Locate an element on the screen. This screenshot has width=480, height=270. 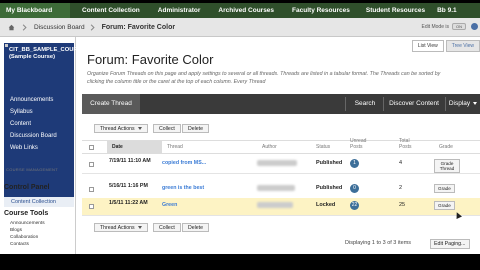
delete-button: Delete is located at coordinates (195, 128).